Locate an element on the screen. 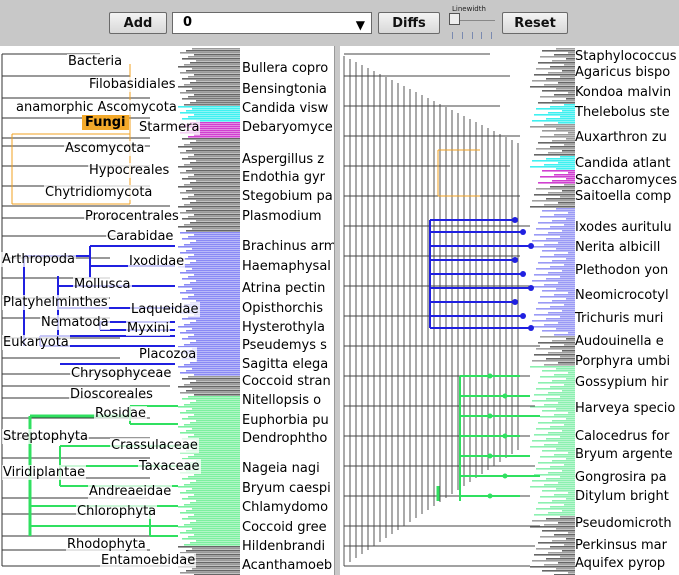  left-clade-label: Platyhelminthes is located at coordinates (55, 302).